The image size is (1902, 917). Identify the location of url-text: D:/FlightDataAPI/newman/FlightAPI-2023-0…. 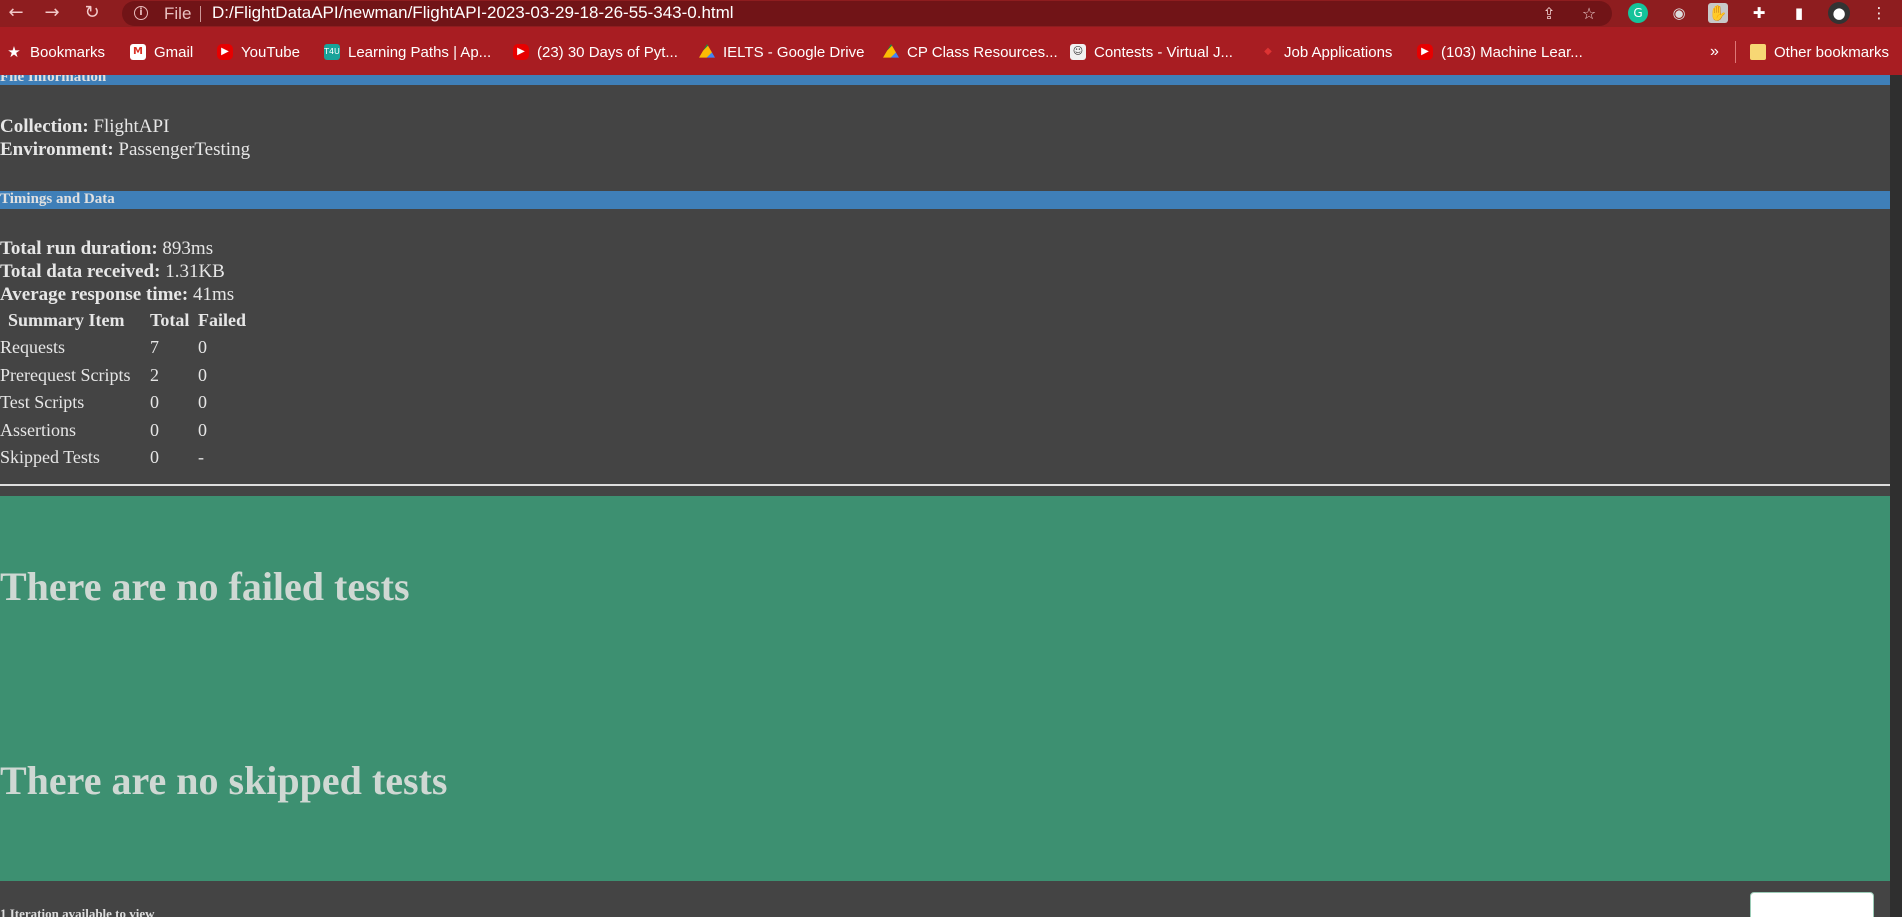
(473, 13).